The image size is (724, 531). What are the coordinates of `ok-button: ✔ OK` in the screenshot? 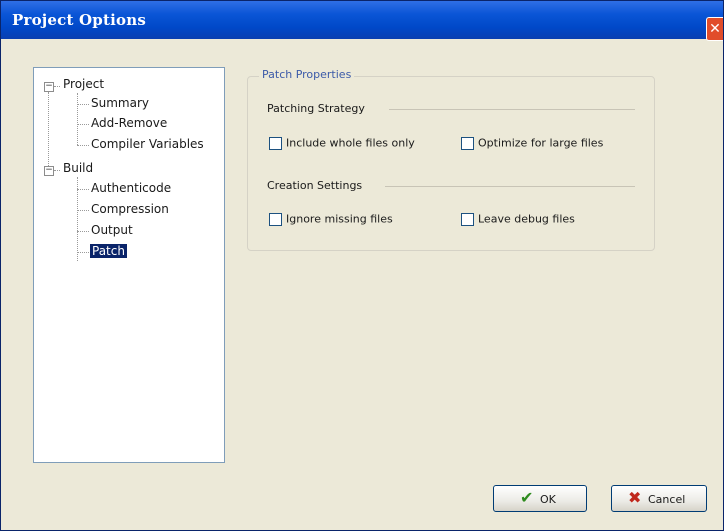 It's located at (540, 498).